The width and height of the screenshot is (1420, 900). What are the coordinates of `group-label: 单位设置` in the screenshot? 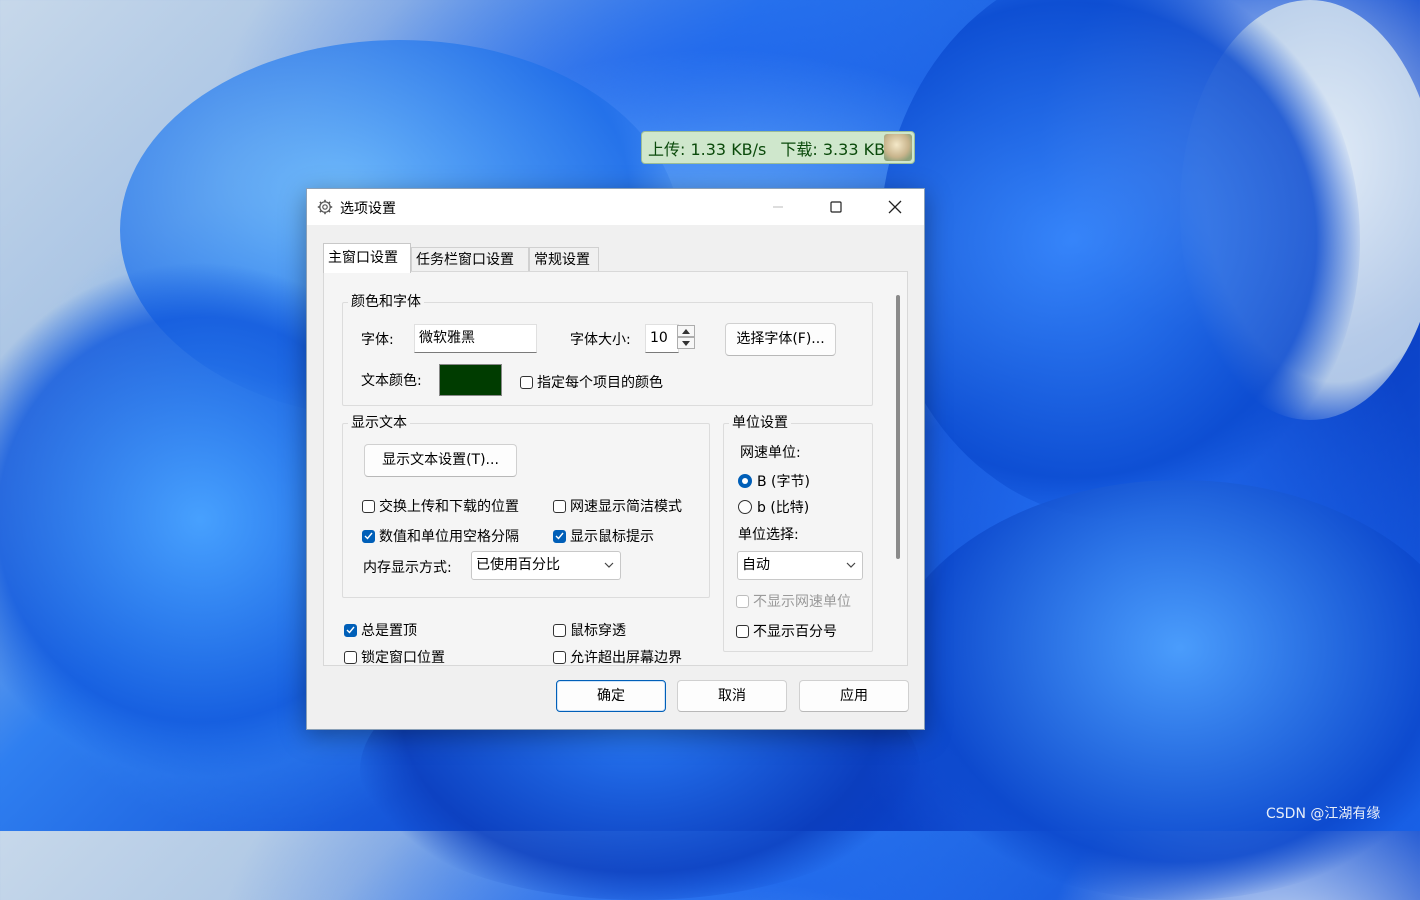 It's located at (760, 423).